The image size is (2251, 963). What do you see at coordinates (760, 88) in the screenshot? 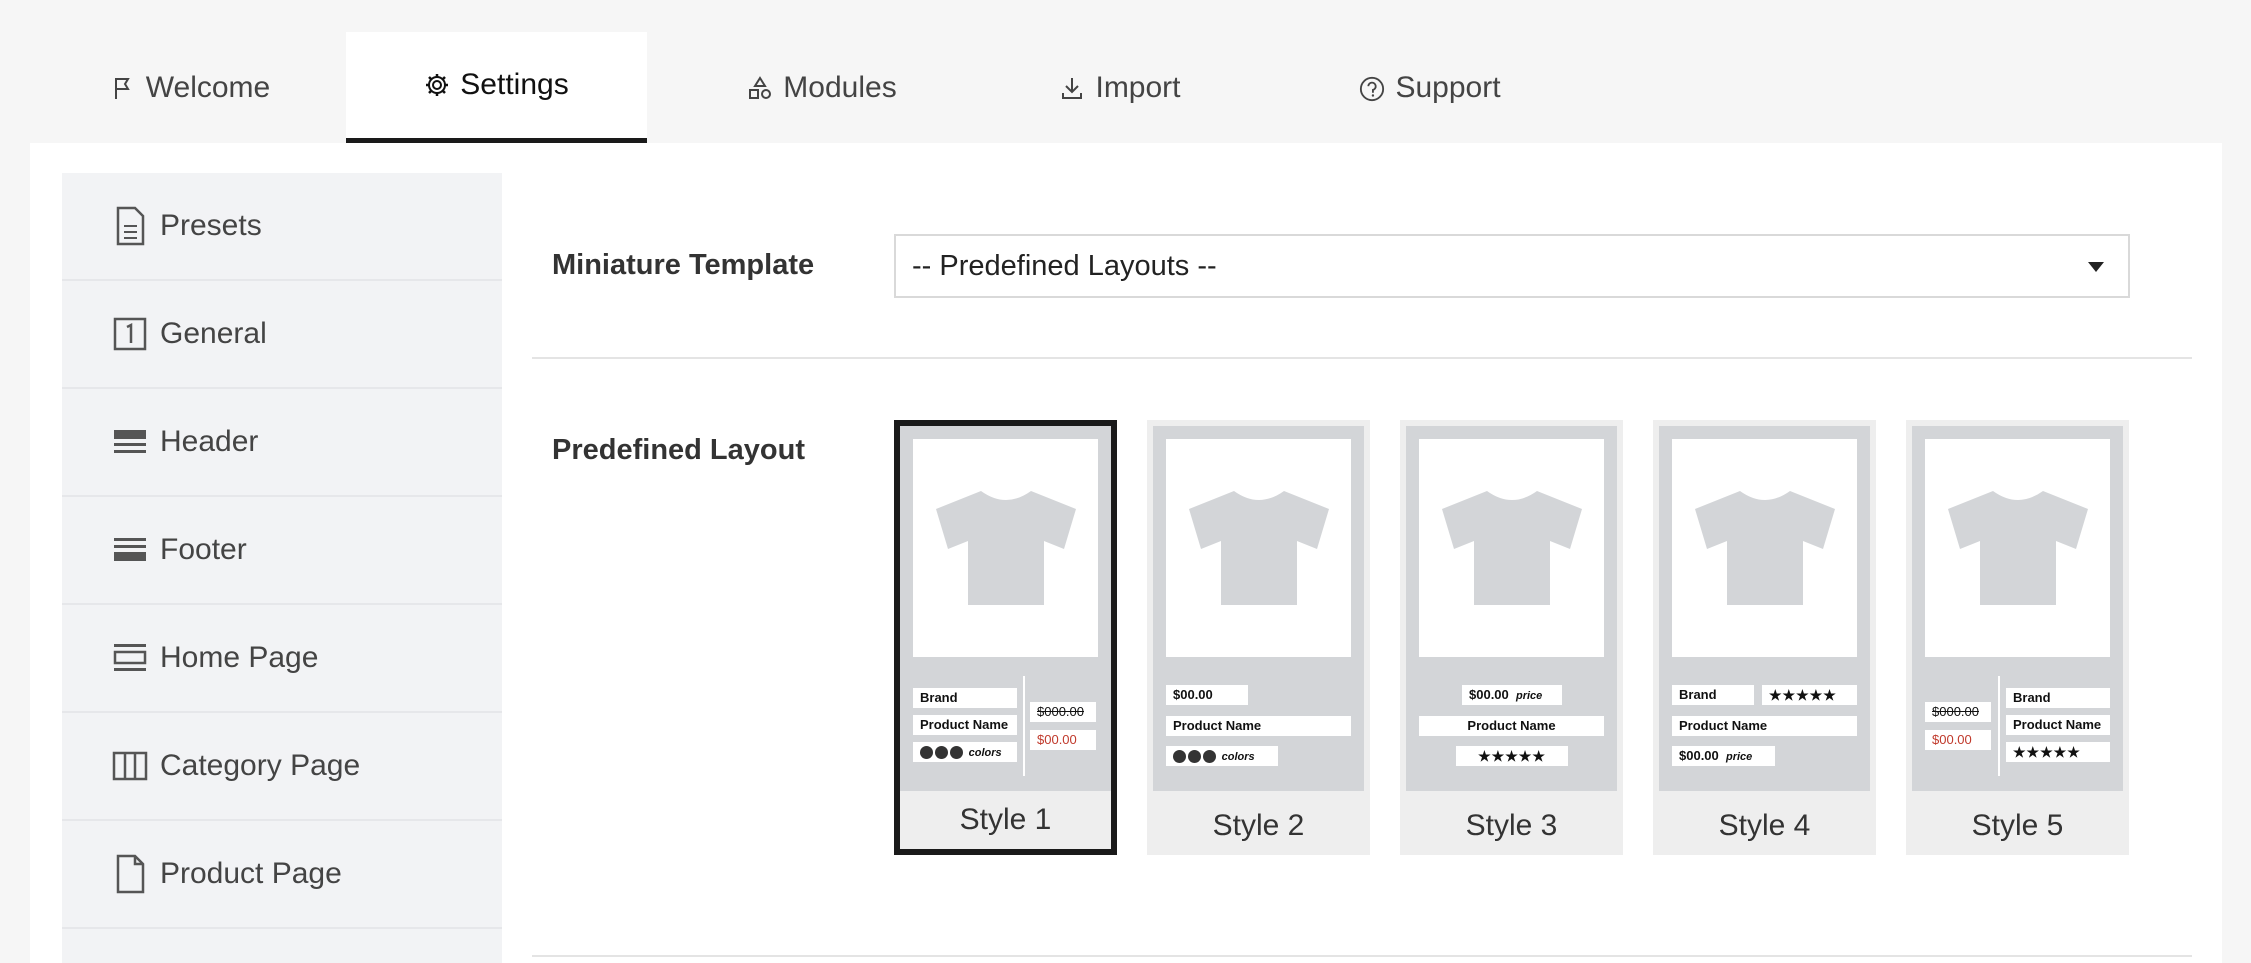
I see `shapes-icon` at bounding box center [760, 88].